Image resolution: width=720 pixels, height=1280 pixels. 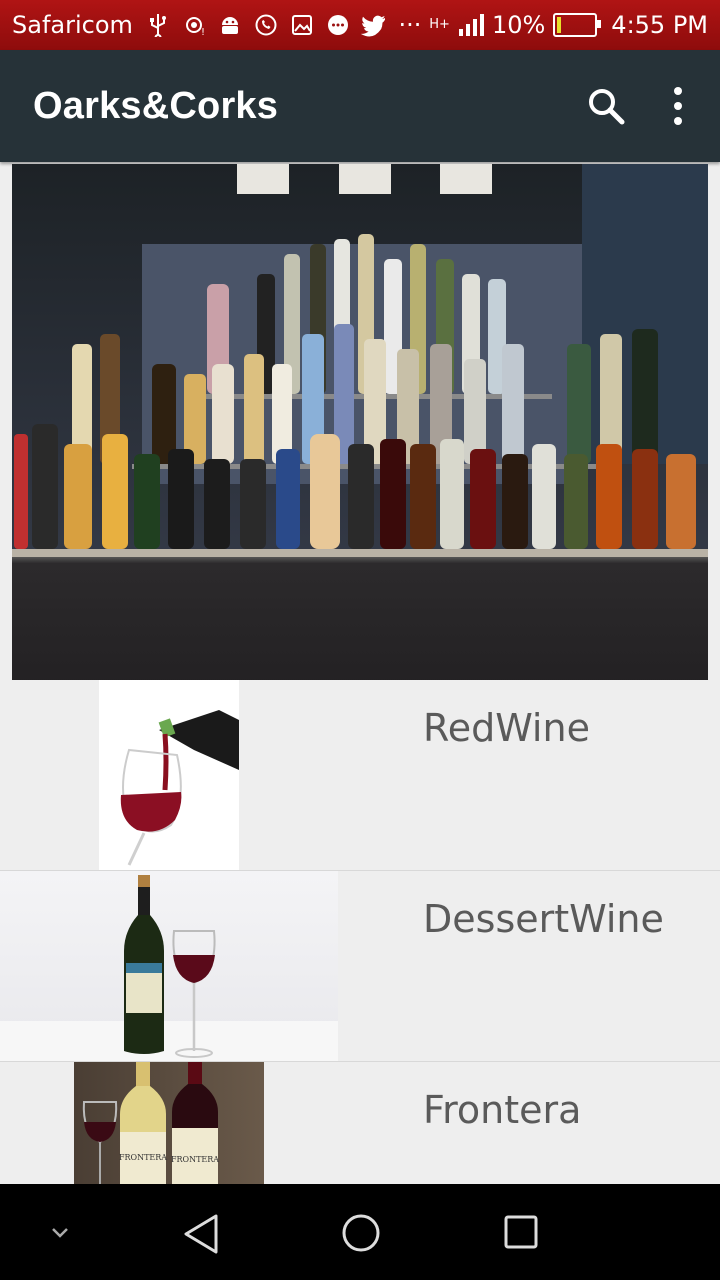 I want to click on list-item: RedWine, so click(x=360, y=775).